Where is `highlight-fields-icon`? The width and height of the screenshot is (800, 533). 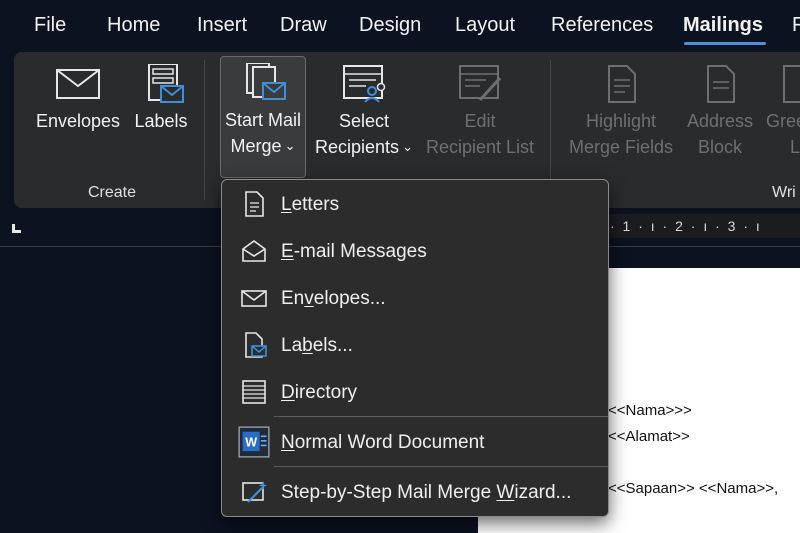 highlight-fields-icon is located at coordinates (622, 84).